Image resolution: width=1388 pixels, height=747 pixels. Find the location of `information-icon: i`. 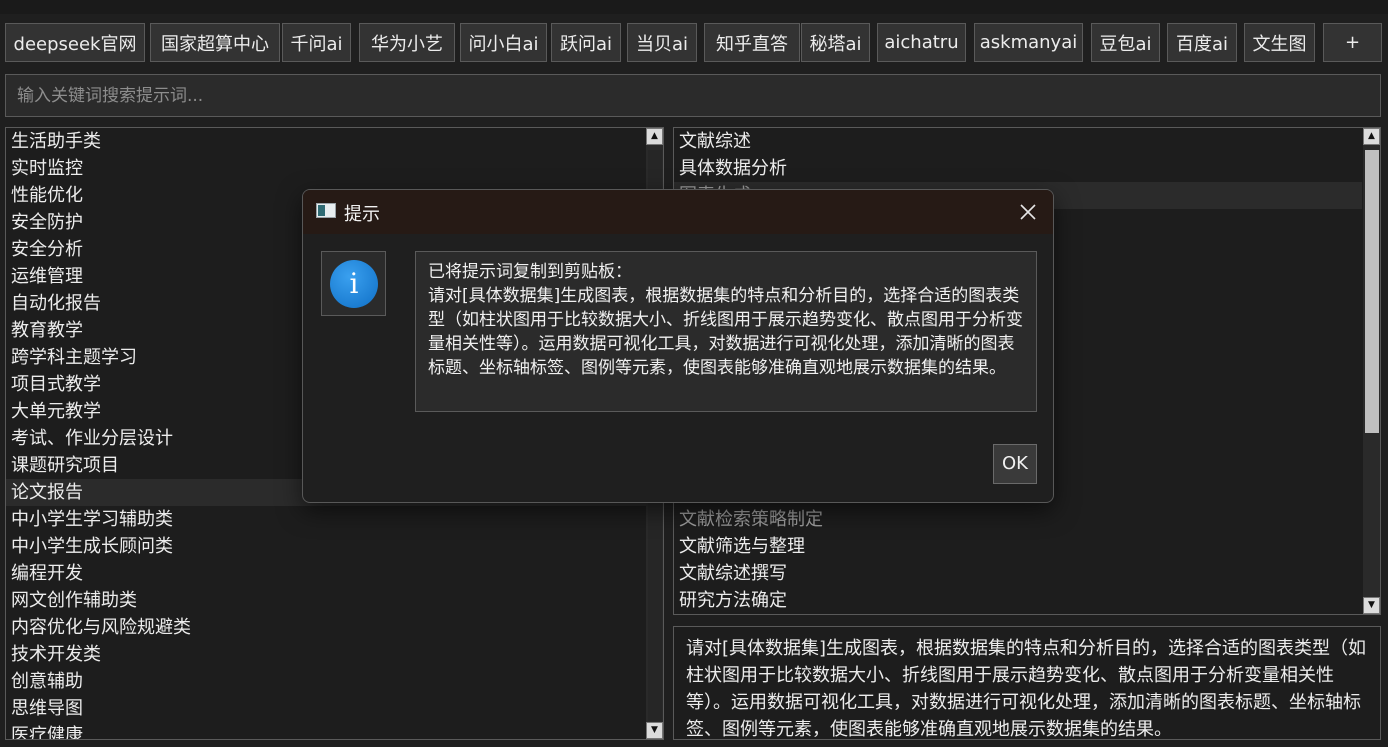

information-icon: i is located at coordinates (354, 284).